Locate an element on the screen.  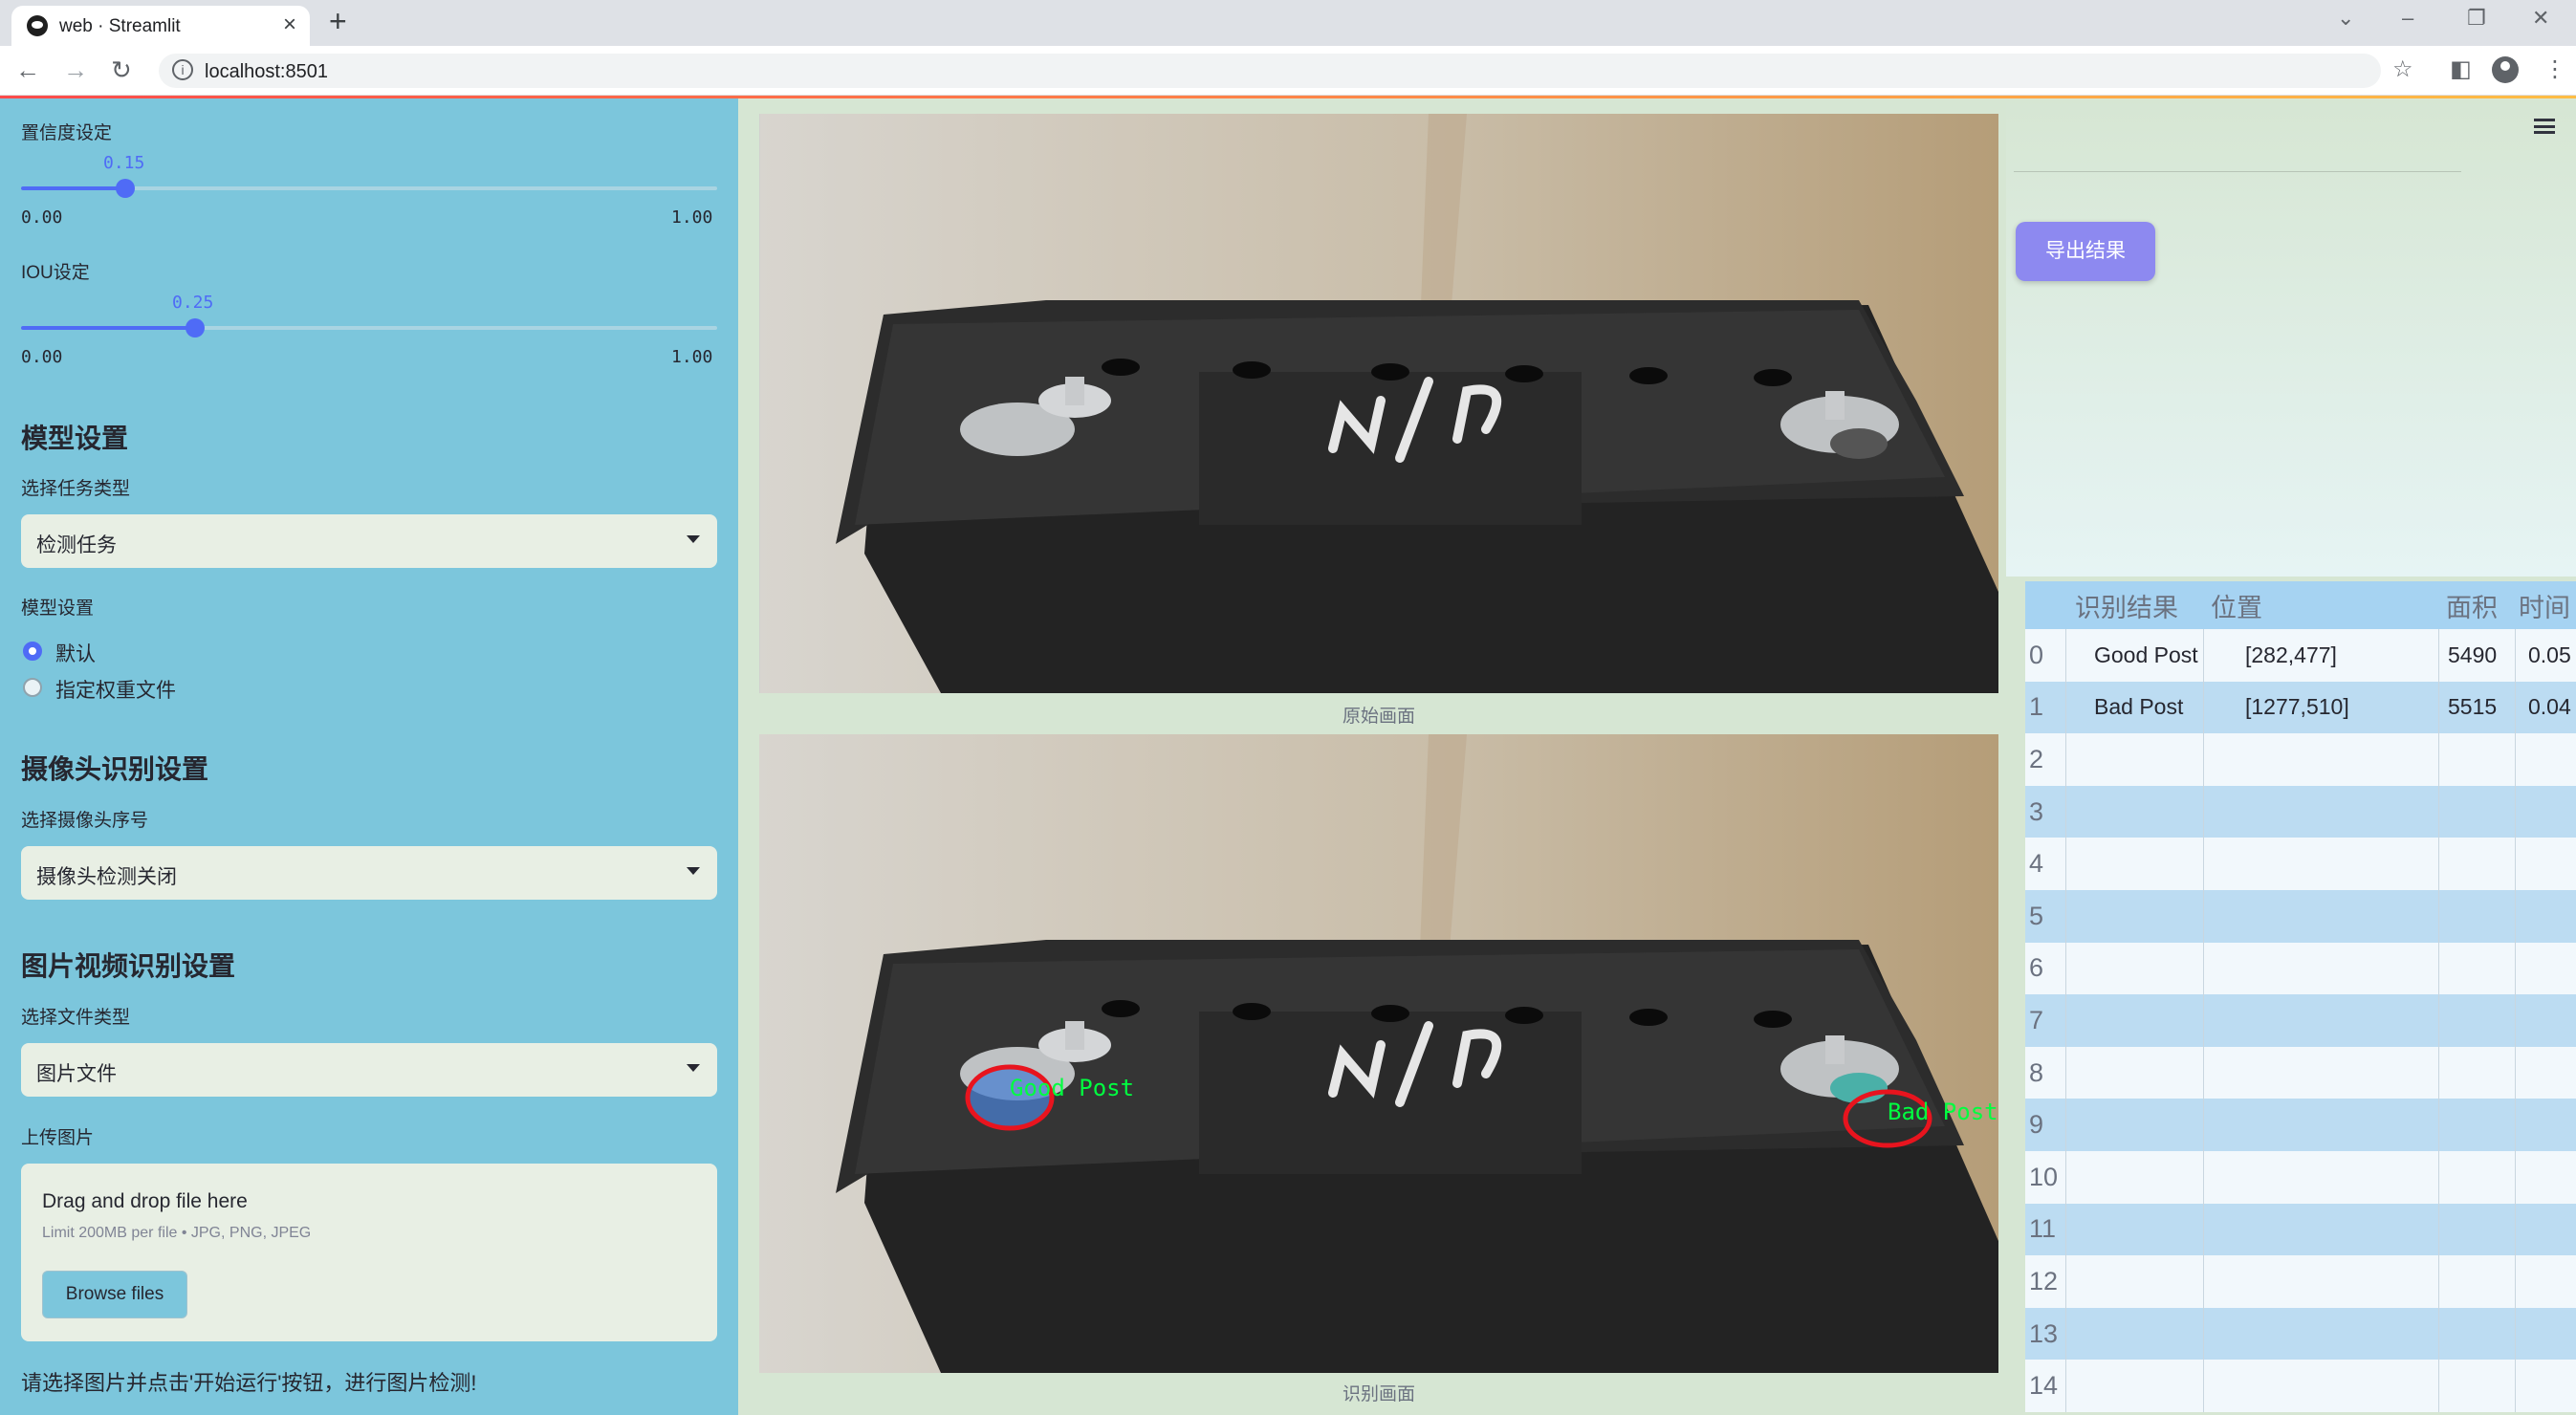
table-row: 10 is located at coordinates (2300, 1178).